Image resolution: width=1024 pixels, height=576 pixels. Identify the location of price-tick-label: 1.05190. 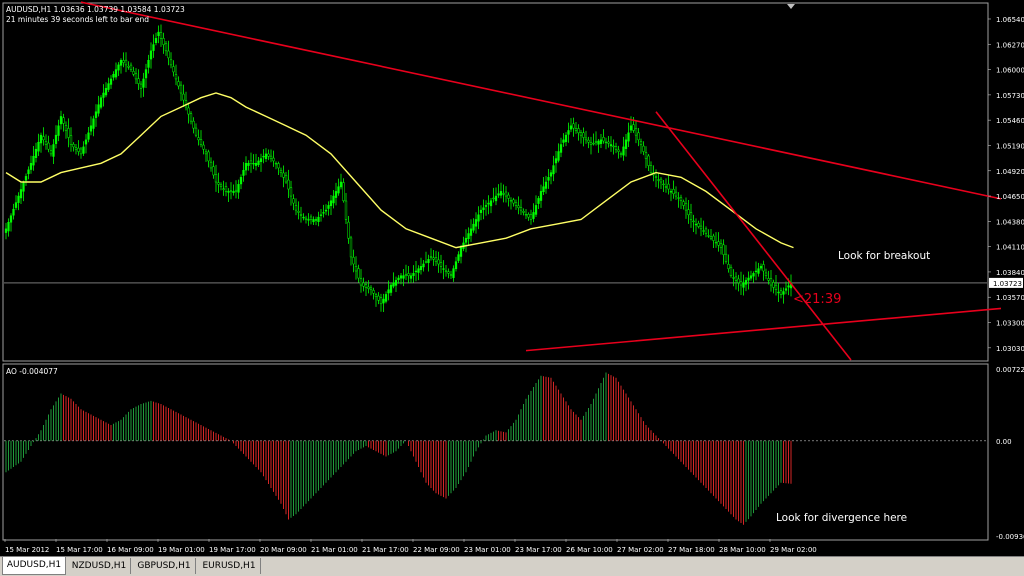
(1010, 146).